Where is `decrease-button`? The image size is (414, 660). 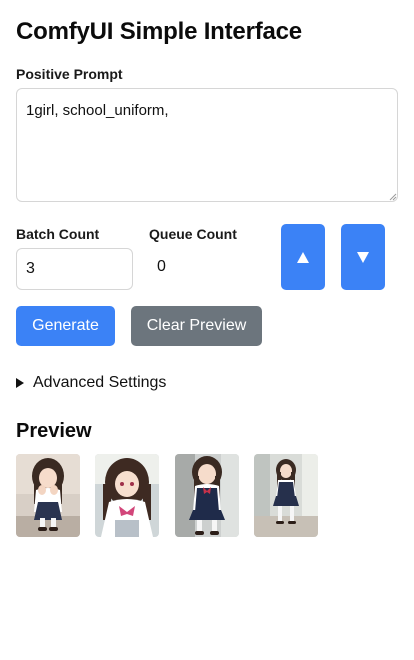
decrease-button is located at coordinates (363, 257).